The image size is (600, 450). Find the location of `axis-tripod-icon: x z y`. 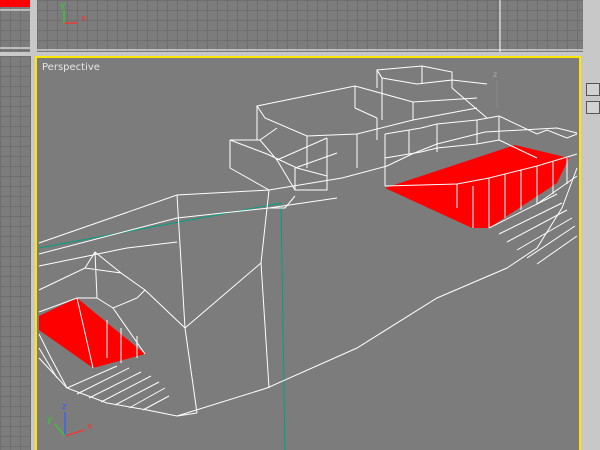

axis-tripod-icon: x z y is located at coordinates (70, 419).